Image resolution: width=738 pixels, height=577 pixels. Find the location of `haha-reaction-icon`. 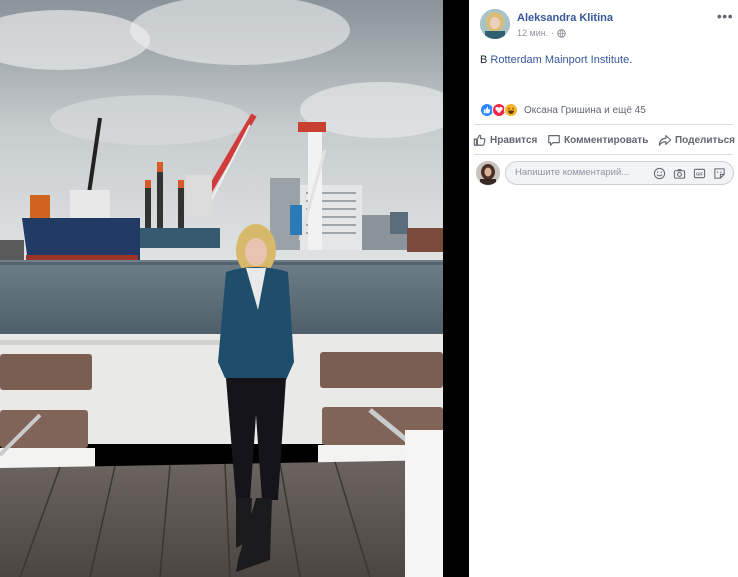

haha-reaction-icon is located at coordinates (511, 110).